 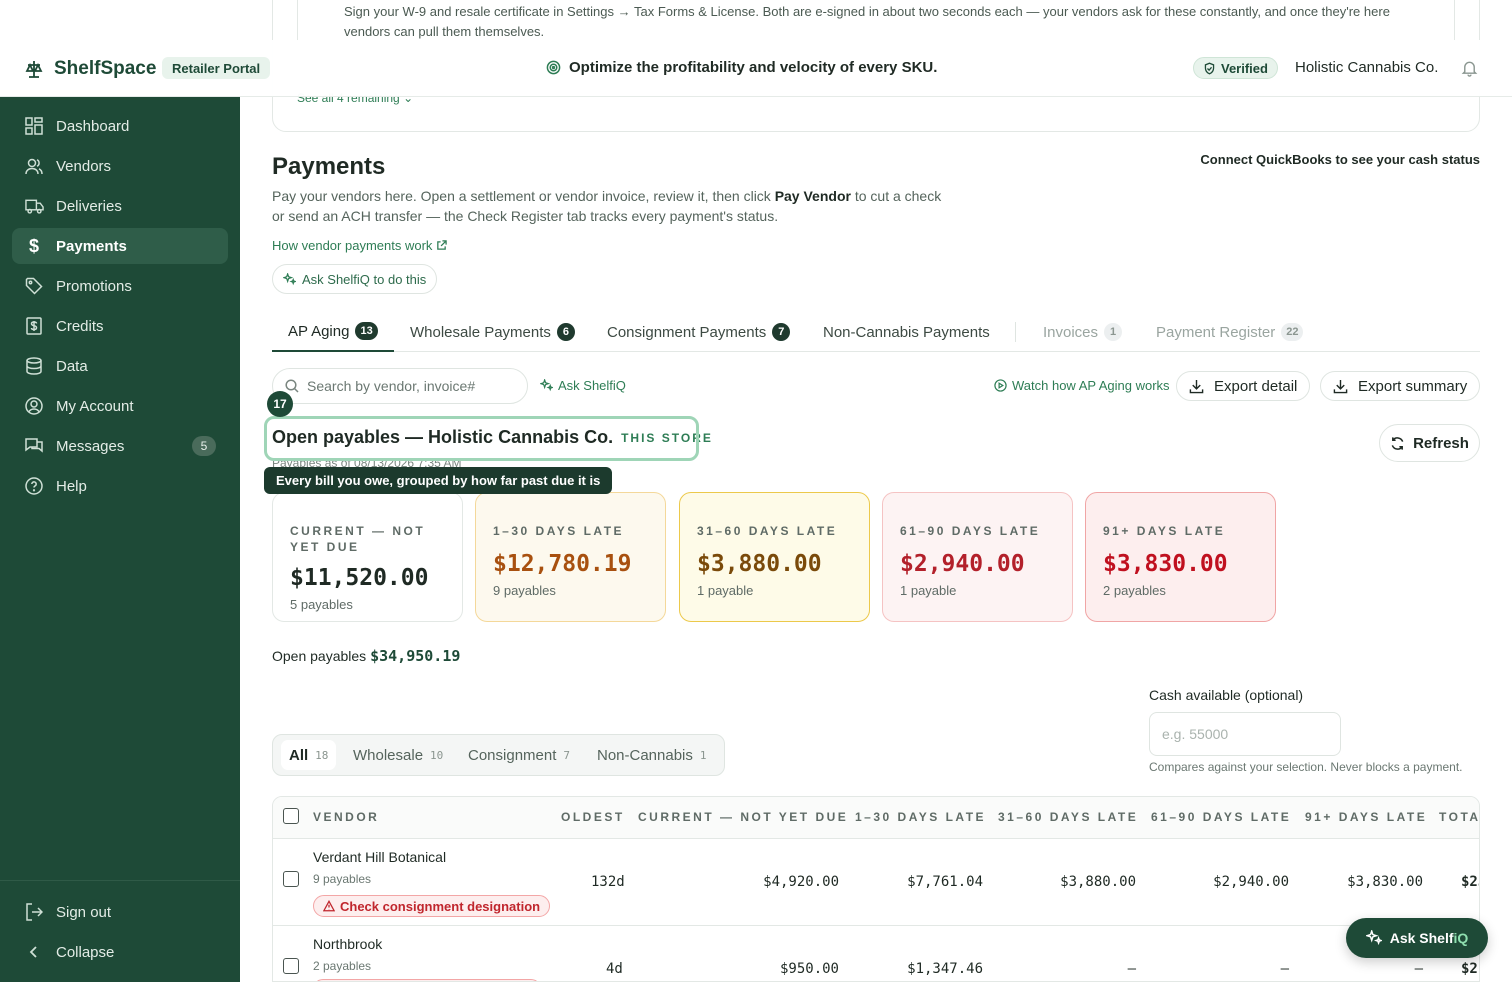 I want to click on amount-total: $2, so click(x=1469, y=969).